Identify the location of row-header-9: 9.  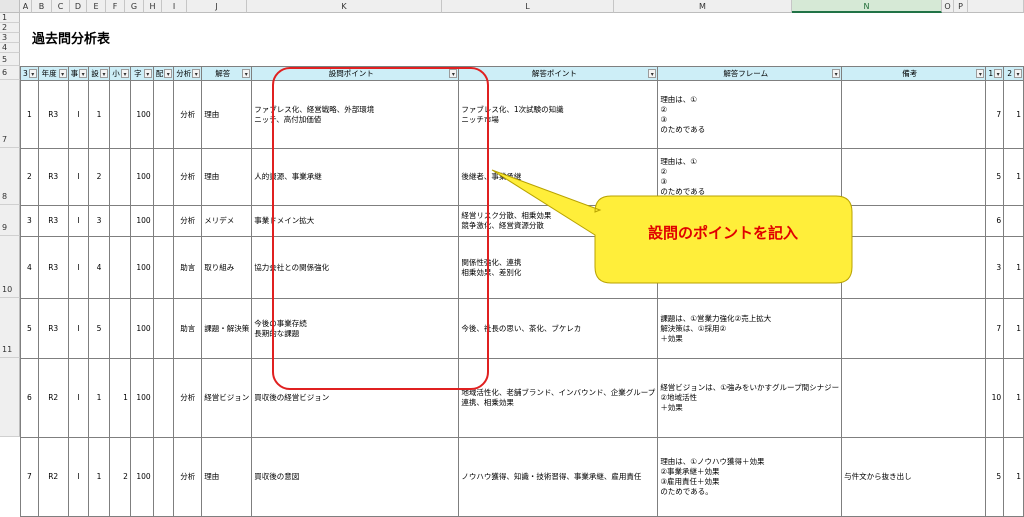
(10, 220).